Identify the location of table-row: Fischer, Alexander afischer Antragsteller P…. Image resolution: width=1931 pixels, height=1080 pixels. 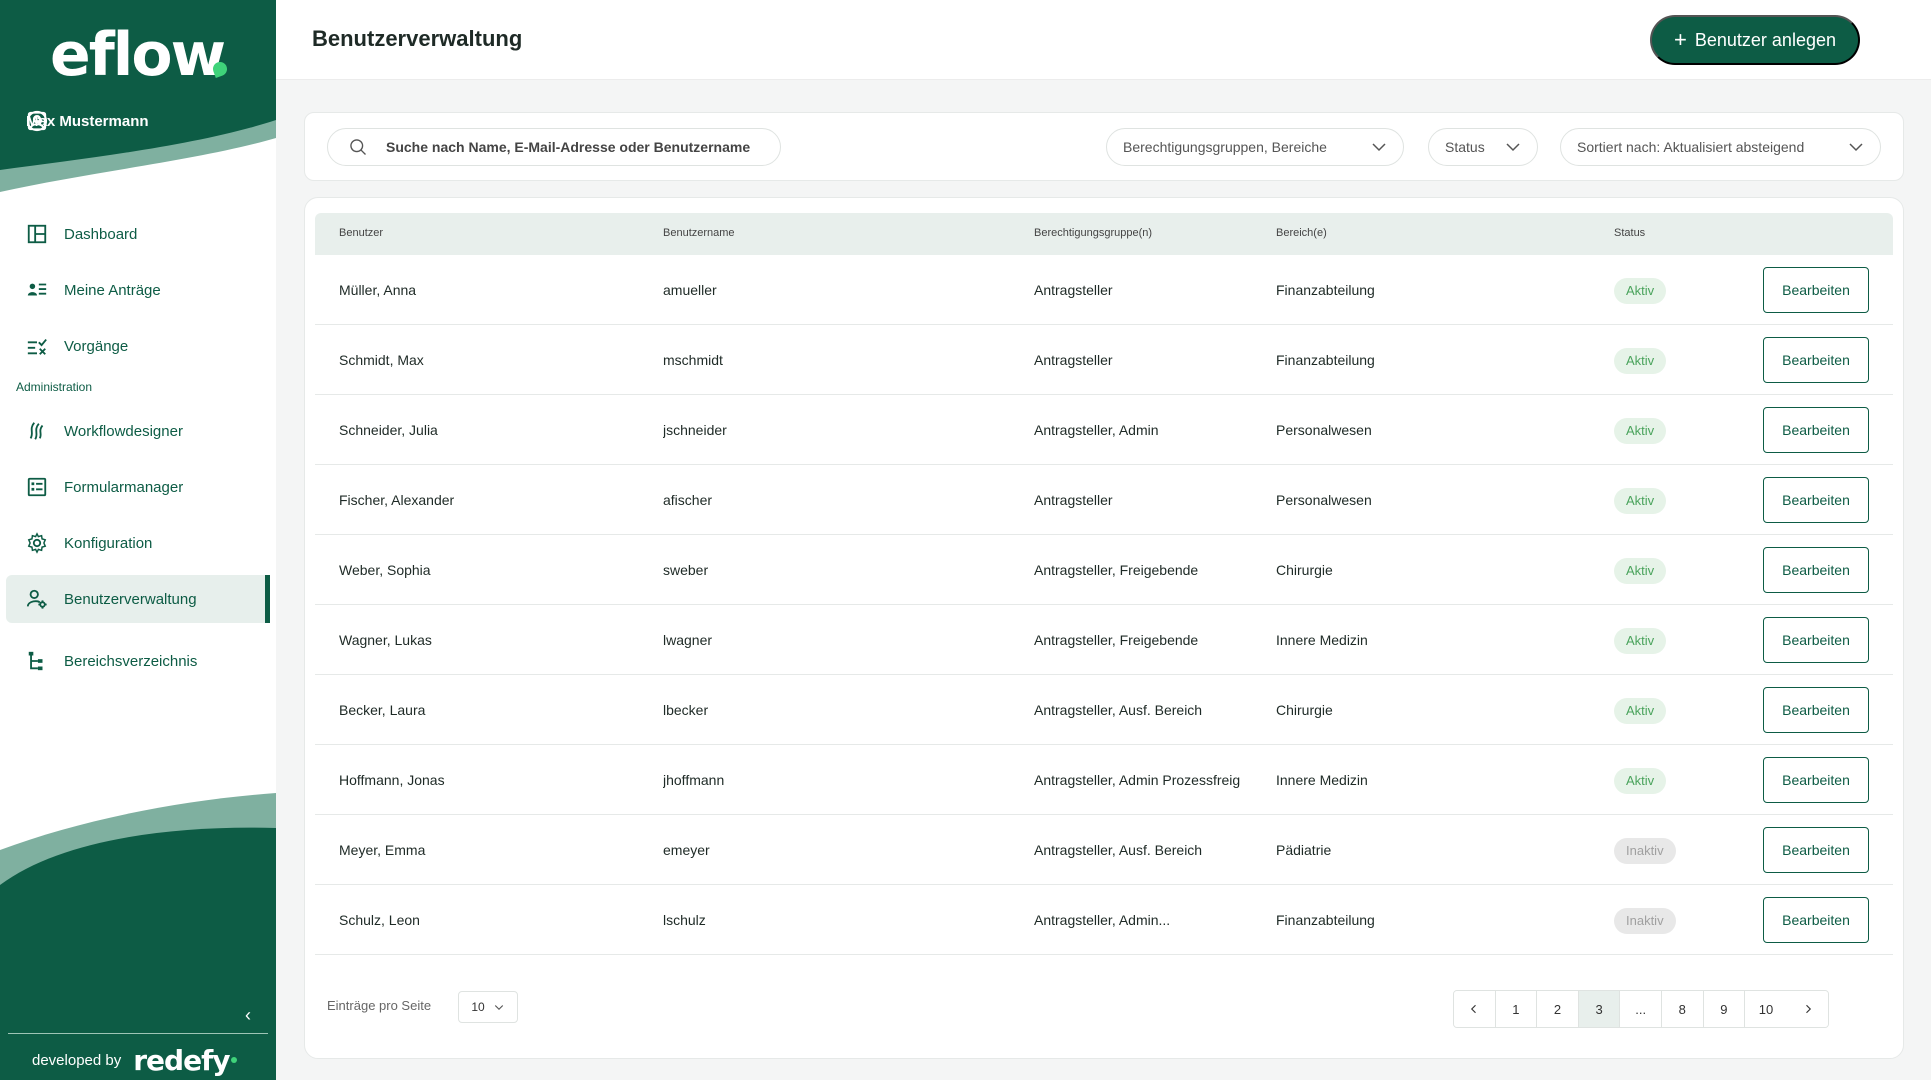
(1104, 500).